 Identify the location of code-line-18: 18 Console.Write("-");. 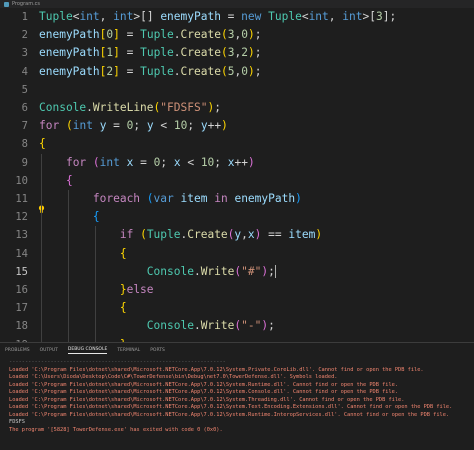
(237, 326).